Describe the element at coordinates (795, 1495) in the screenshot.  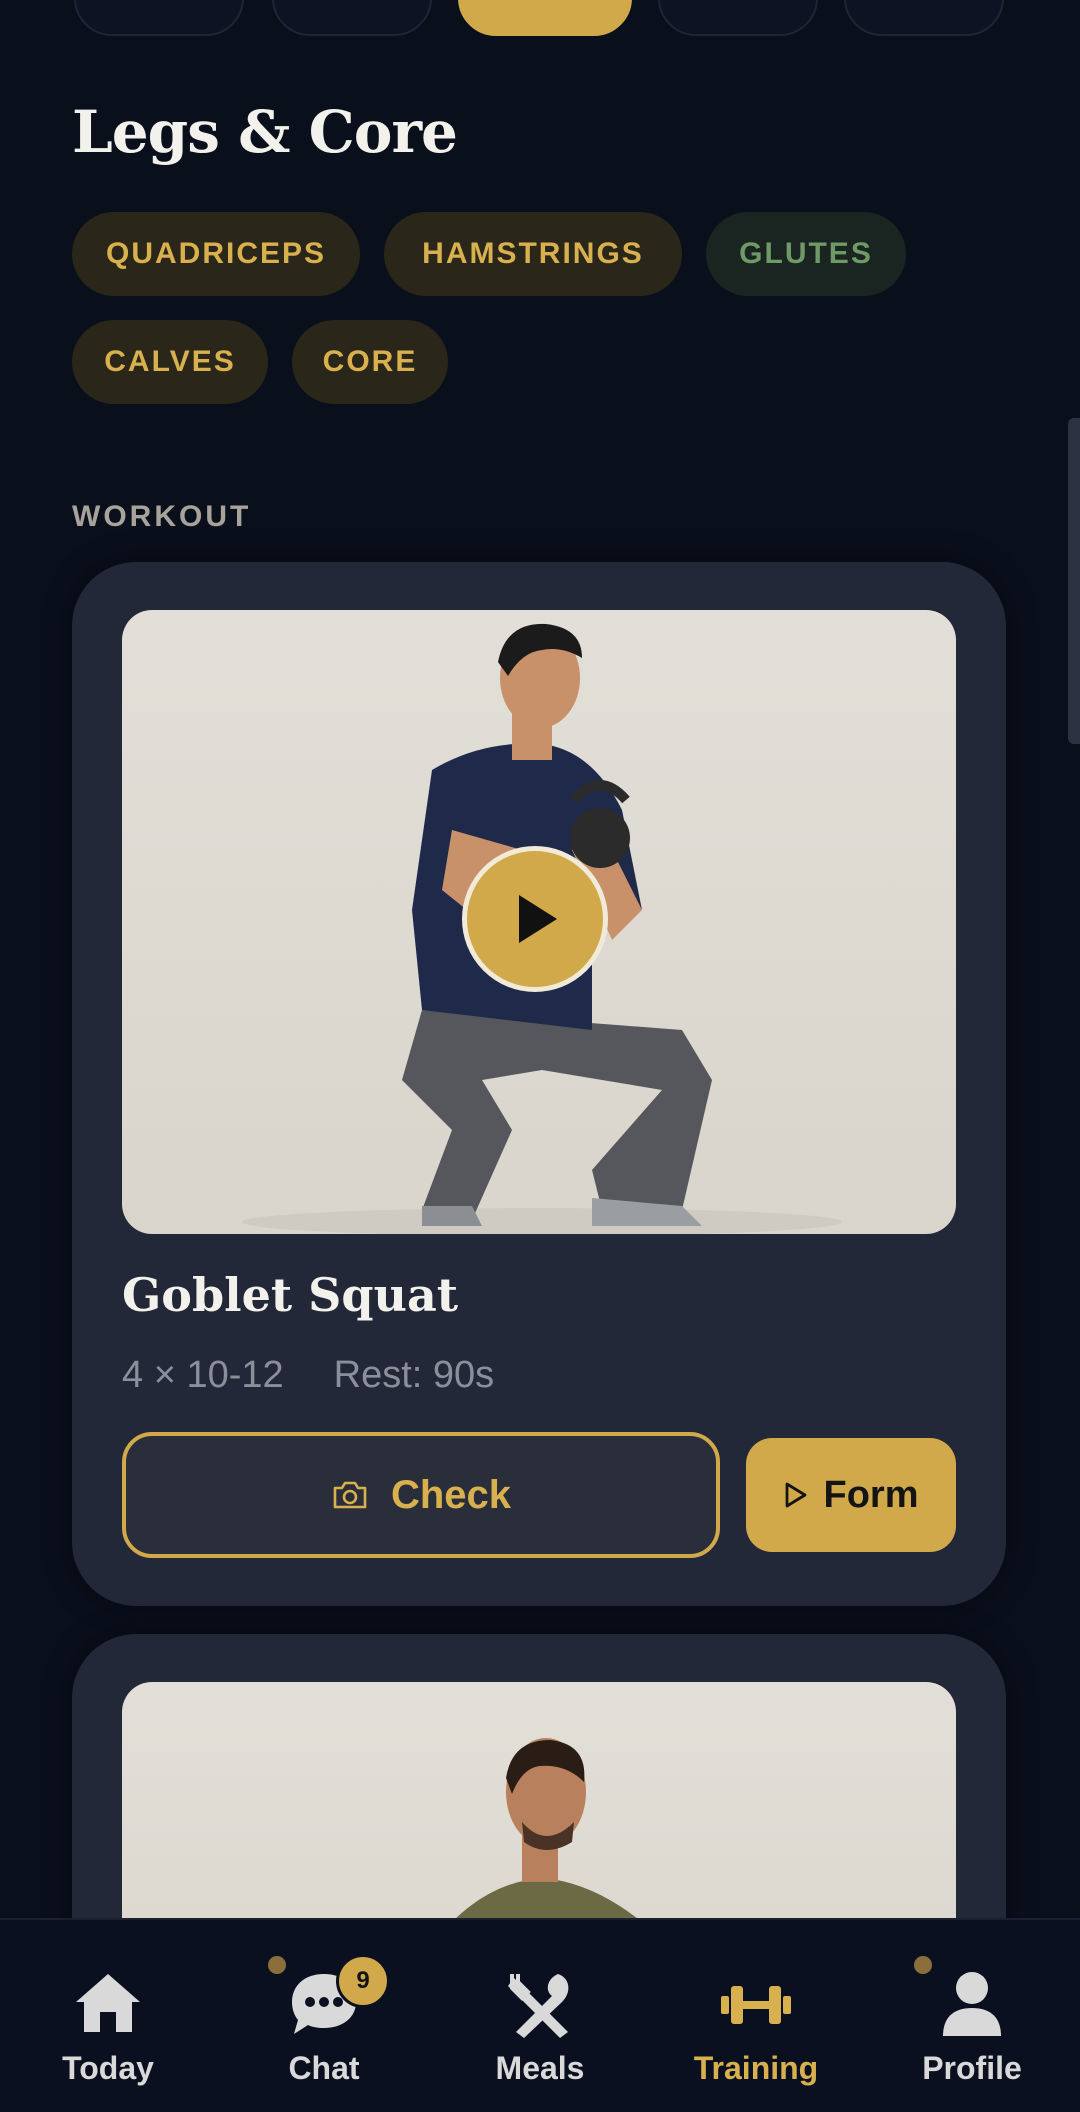
I see `play-outline-icon` at that location.